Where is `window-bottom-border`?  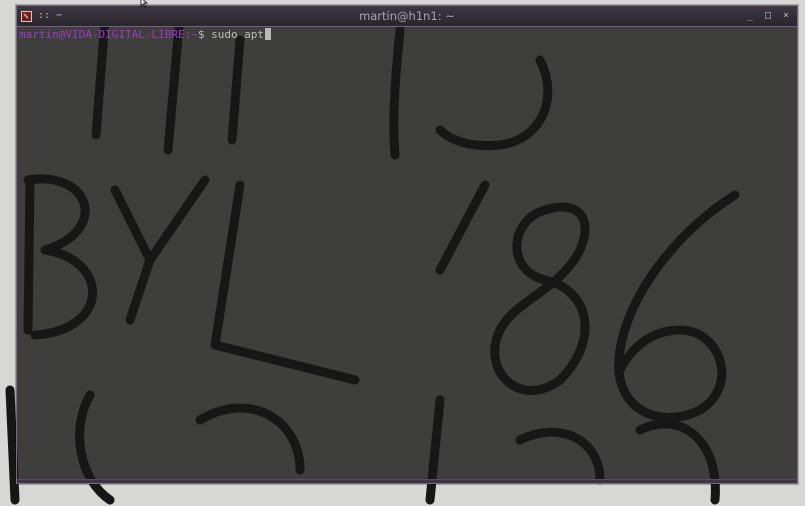 window-bottom-border is located at coordinates (407, 481).